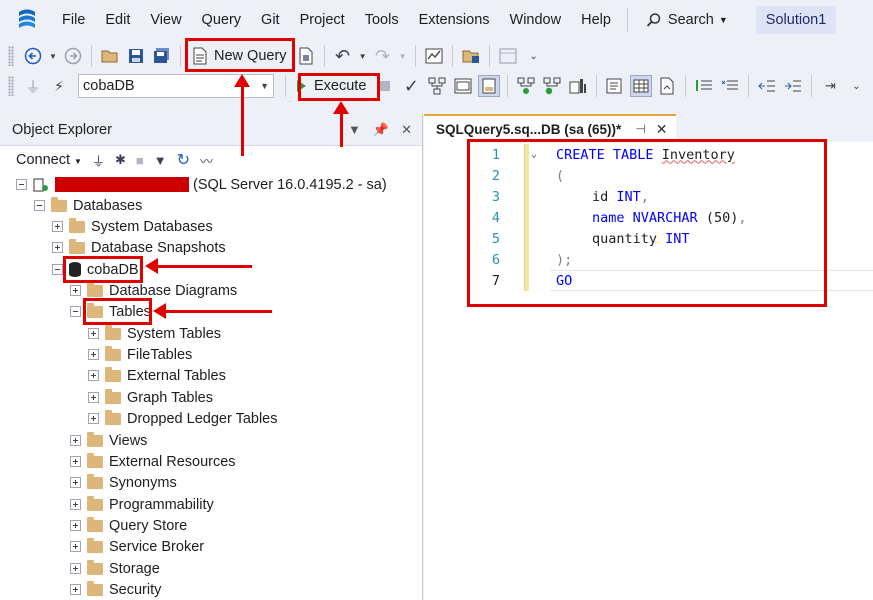  What do you see at coordinates (383, 56) in the screenshot?
I see `redo-icon: ↷` at bounding box center [383, 56].